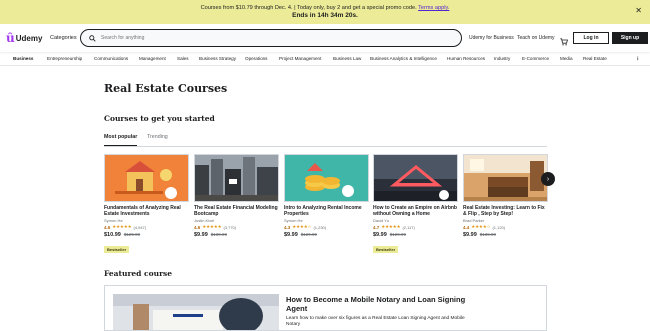 This screenshot has height=331, width=650. What do you see at coordinates (474, 220) in the screenshot?
I see `course-author: Brad Parker` at bounding box center [474, 220].